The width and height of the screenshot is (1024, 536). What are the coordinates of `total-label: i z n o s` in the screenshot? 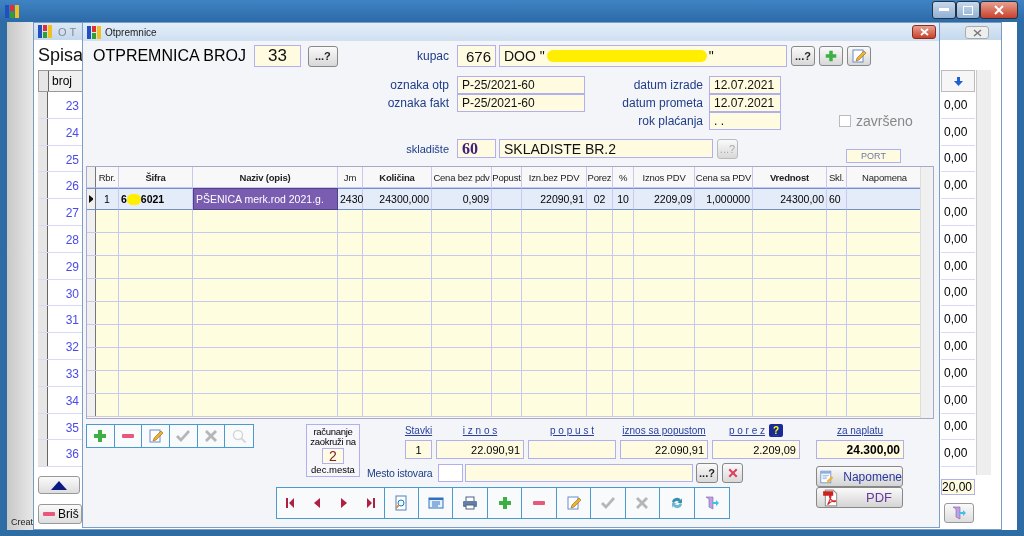 It's located at (480, 430).